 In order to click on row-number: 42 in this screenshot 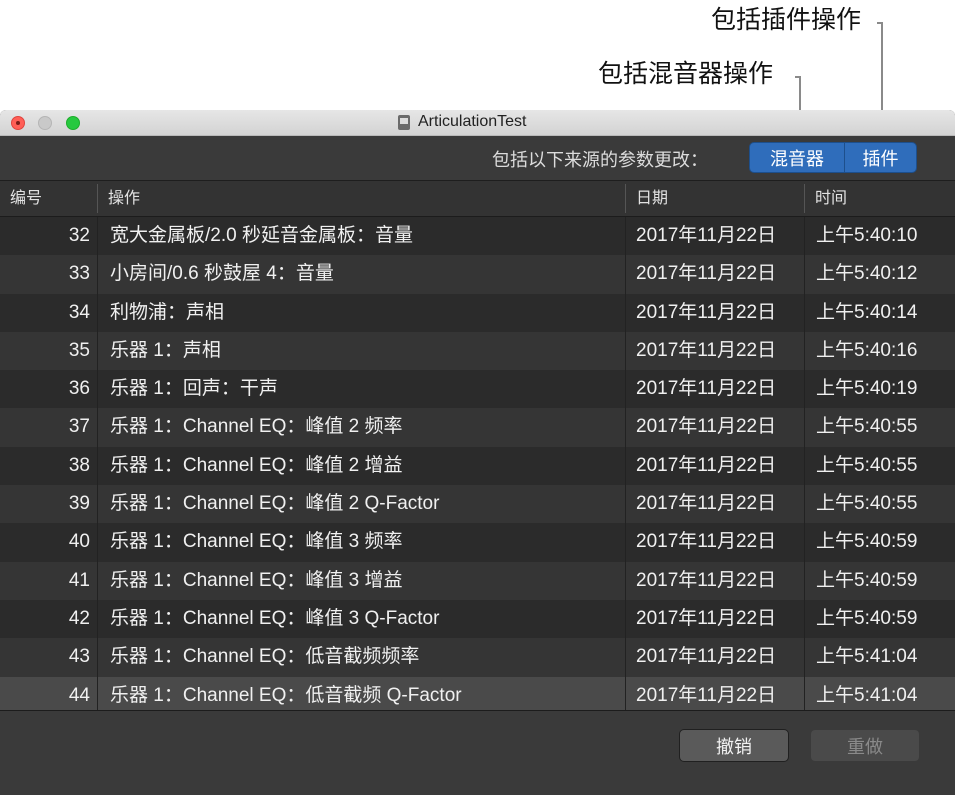, I will do `click(79, 618)`.